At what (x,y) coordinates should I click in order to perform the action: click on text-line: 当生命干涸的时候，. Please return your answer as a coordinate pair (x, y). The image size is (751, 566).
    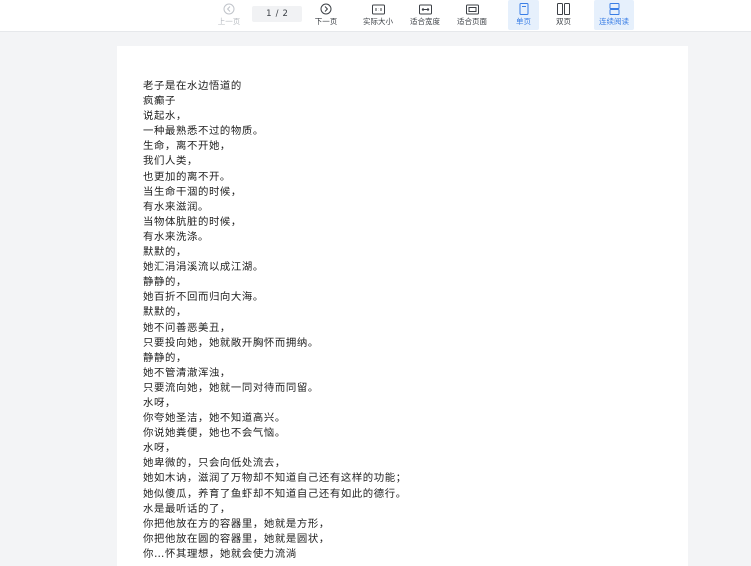
    Looking at the image, I should click on (192, 191).